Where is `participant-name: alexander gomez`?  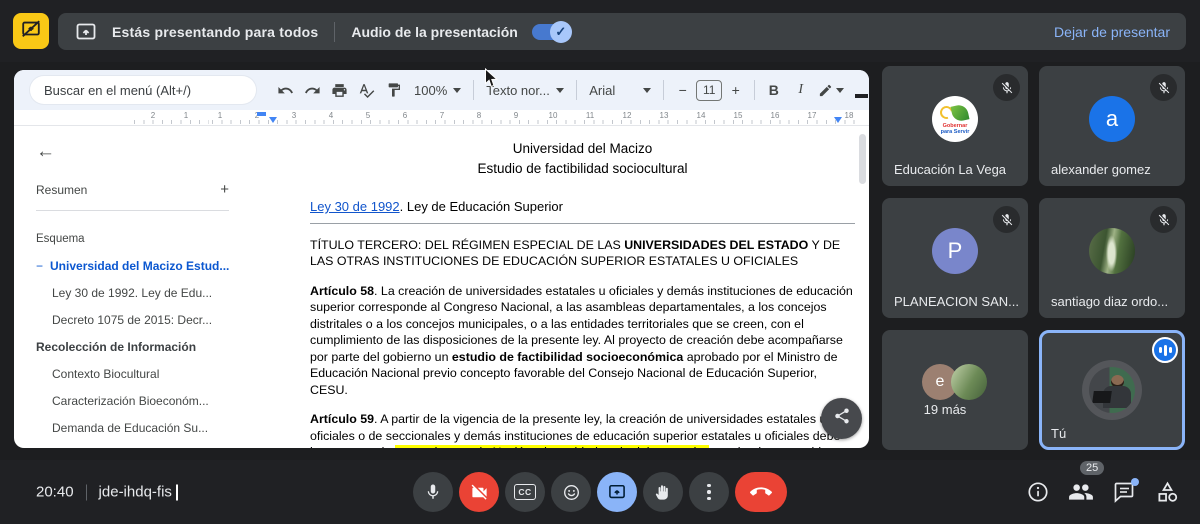 participant-name: alexander gomez is located at coordinates (1101, 169).